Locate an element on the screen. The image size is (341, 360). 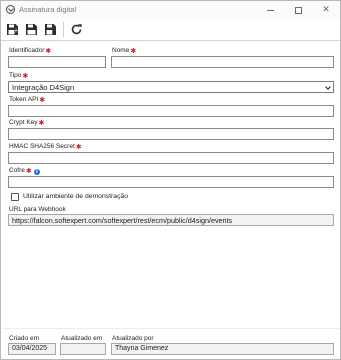
maximize-button is located at coordinates (298, 10).